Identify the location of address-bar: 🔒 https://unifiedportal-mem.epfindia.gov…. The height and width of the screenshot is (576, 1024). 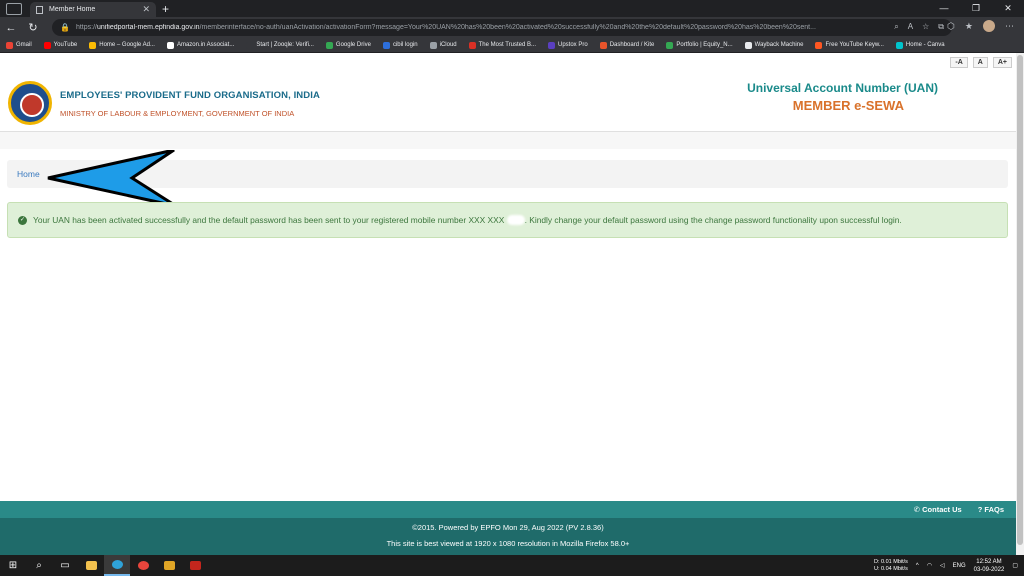
(502, 27).